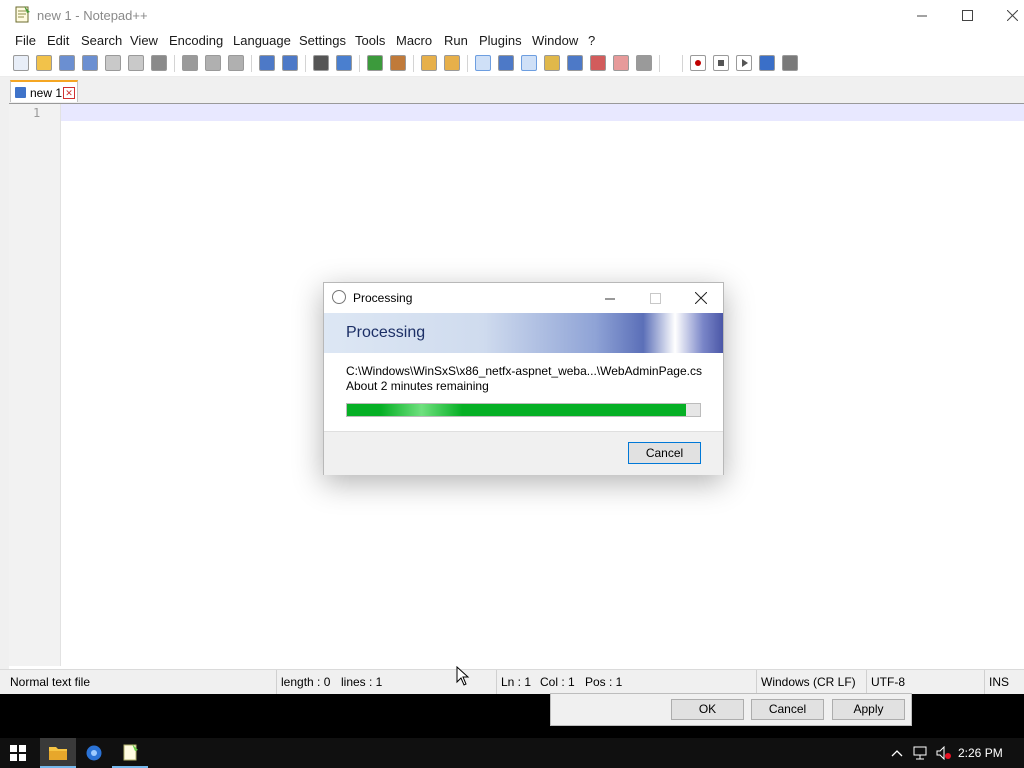  What do you see at coordinates (35, 385) in the screenshot?
I see `line-number-gutter: 1` at bounding box center [35, 385].